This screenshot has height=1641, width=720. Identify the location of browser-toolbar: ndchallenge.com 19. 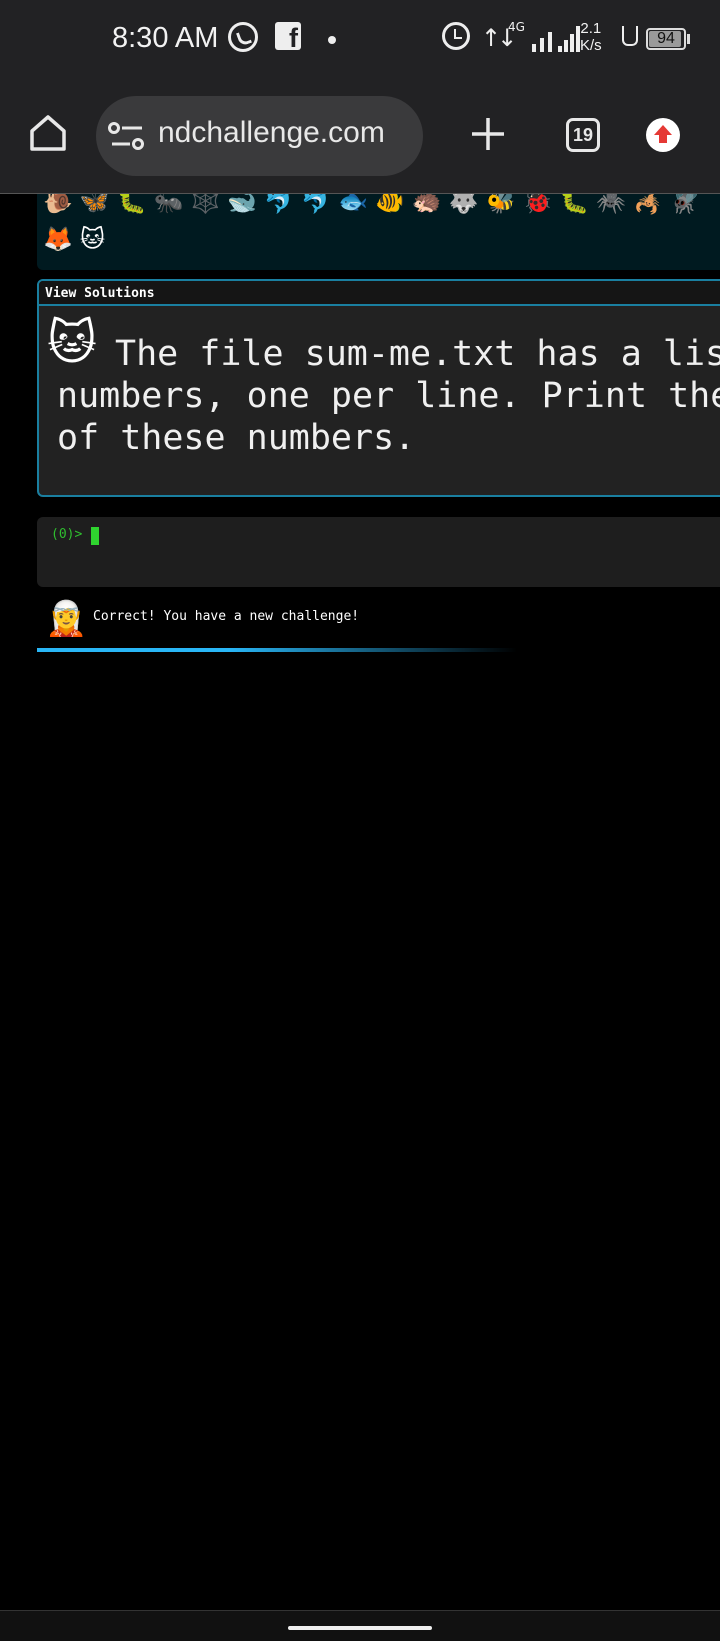
(360, 137).